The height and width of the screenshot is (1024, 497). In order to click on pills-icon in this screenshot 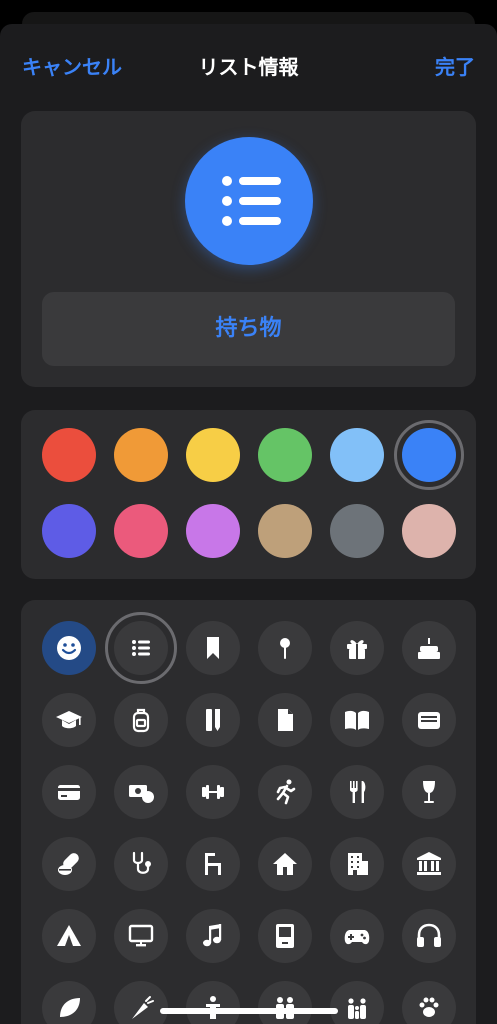, I will do `click(69, 864)`.